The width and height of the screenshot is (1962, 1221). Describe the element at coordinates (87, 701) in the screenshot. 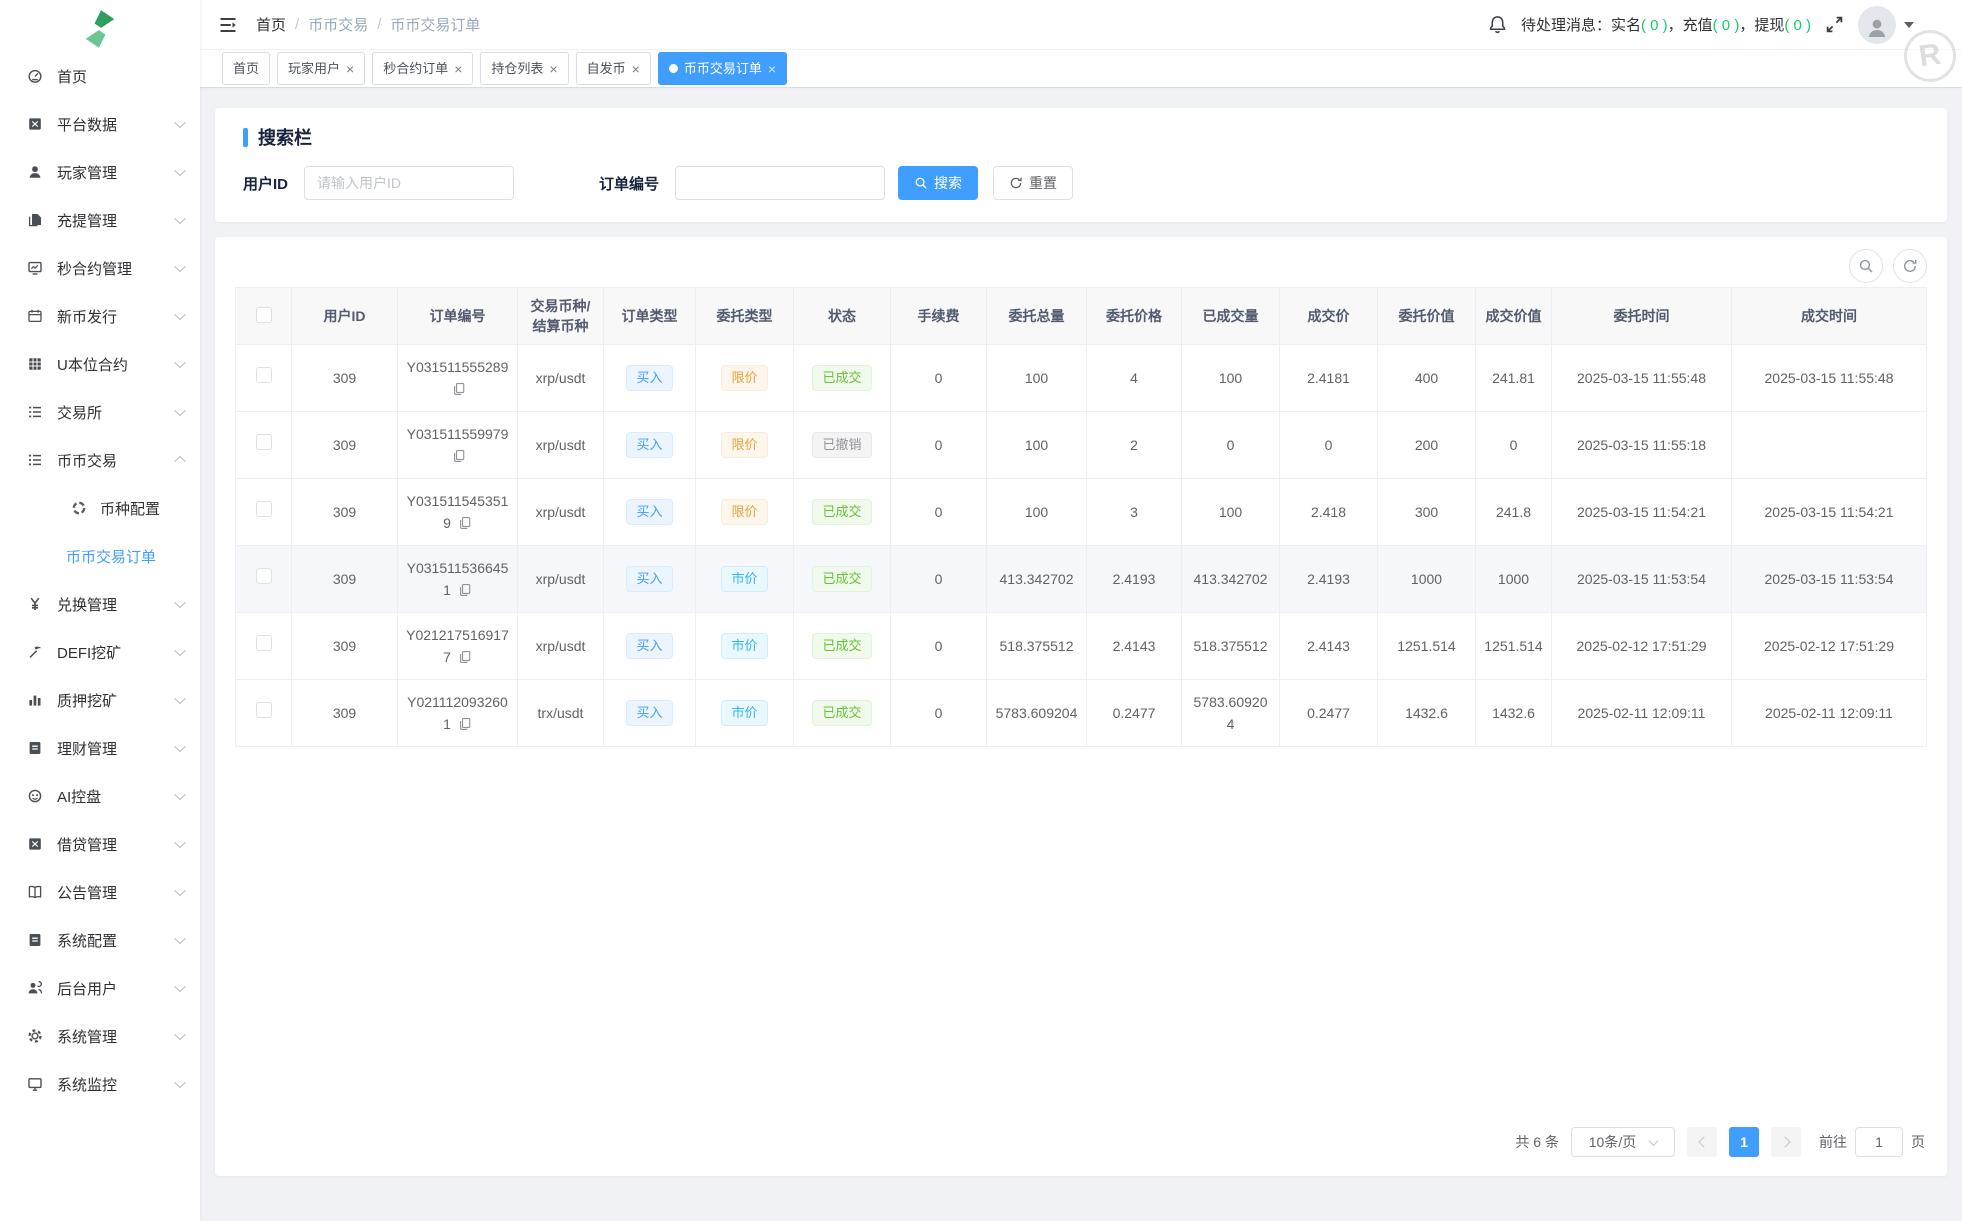

I see `sidebar-item-label: 质押挖矿` at that location.